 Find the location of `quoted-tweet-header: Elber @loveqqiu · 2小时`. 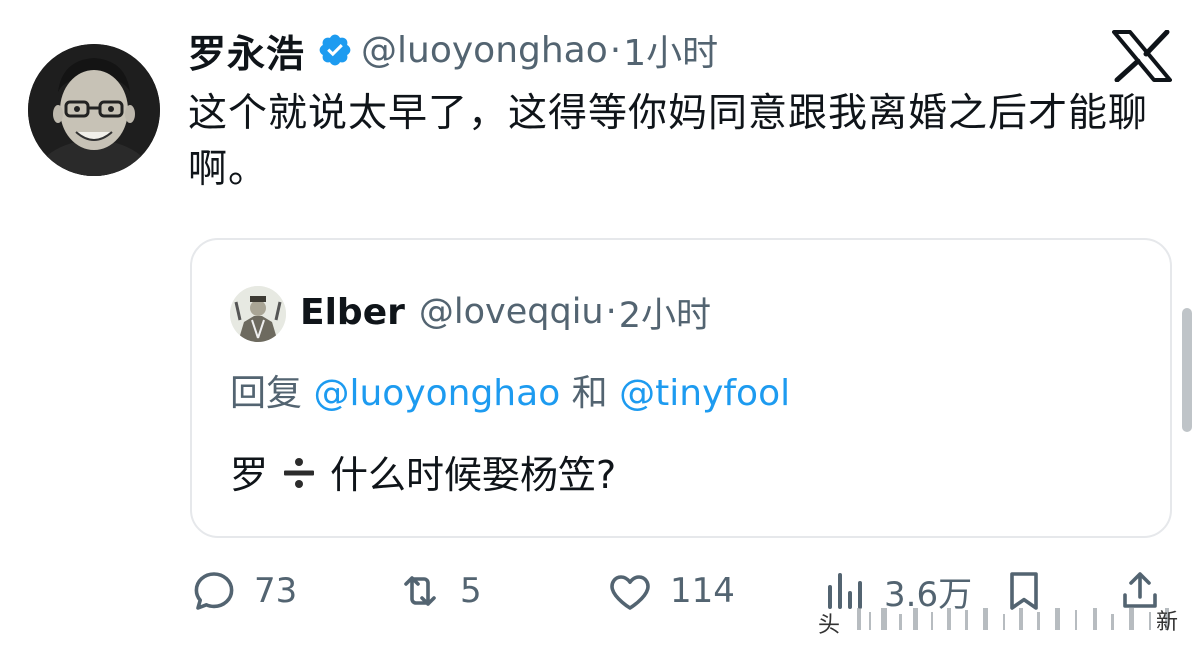

quoted-tweet-header: Elber @loveqqiu · 2小时 is located at coordinates (505, 312).